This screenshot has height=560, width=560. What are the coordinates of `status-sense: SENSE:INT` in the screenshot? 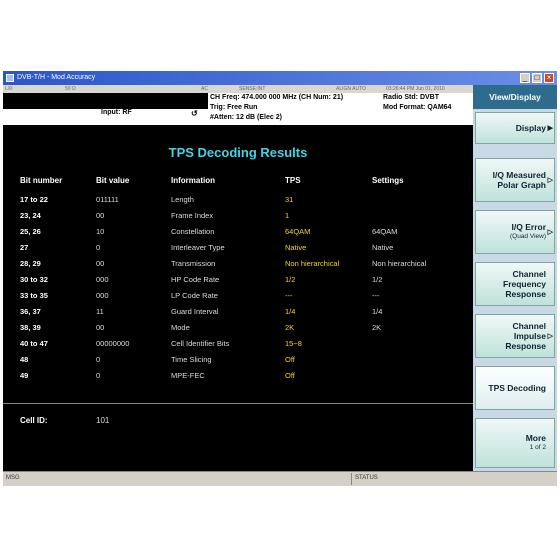 It's located at (252, 89).